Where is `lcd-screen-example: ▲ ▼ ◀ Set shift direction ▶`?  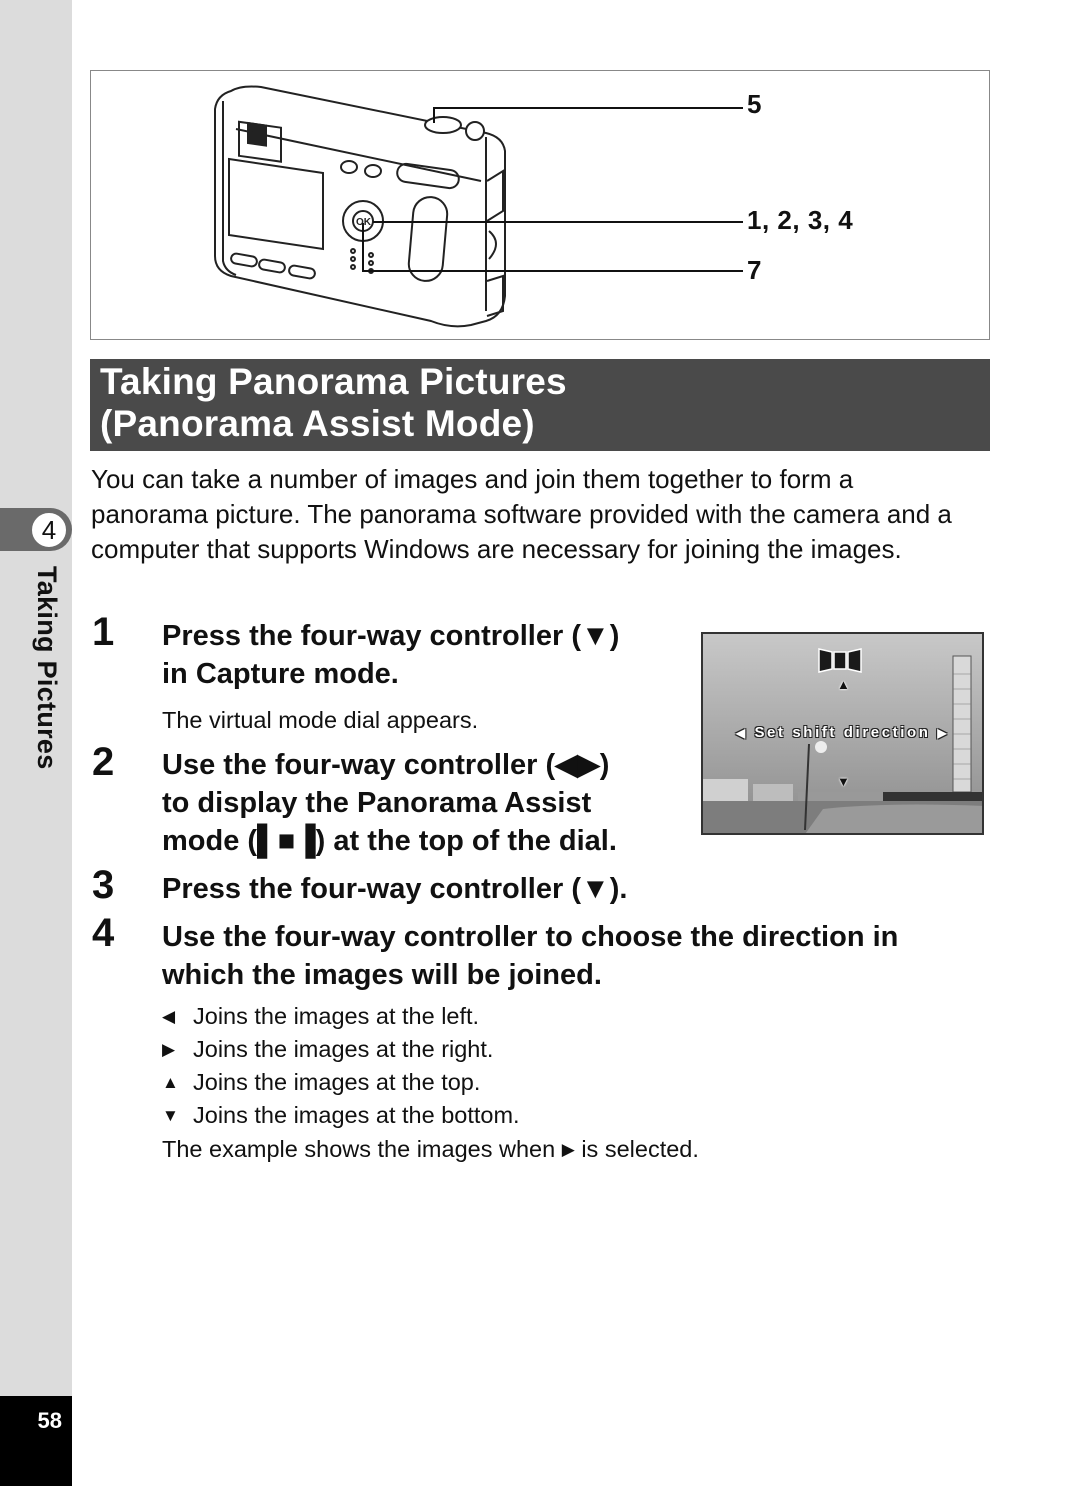 lcd-screen-example: ▲ ▼ ◀ Set shift direction ▶ is located at coordinates (842, 733).